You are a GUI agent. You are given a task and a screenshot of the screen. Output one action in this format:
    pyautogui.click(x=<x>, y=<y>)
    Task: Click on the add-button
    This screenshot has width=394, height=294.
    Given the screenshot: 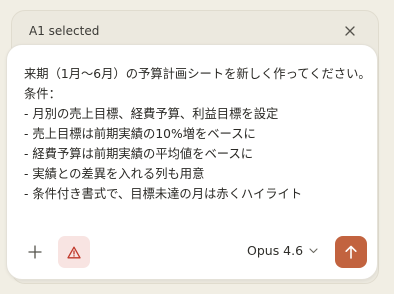 What is the action you would take?
    pyautogui.click(x=35, y=252)
    